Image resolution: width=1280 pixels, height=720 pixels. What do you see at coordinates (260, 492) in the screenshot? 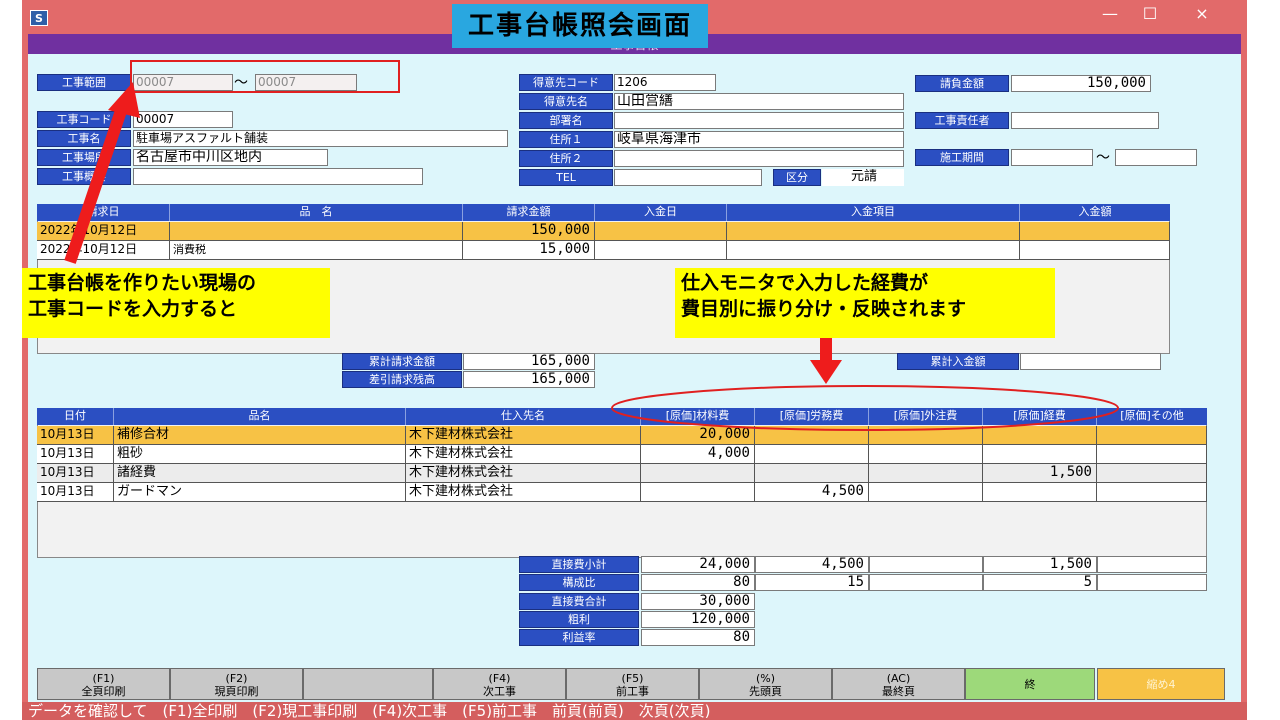
I see `purchase-item: ガードマン` at bounding box center [260, 492].